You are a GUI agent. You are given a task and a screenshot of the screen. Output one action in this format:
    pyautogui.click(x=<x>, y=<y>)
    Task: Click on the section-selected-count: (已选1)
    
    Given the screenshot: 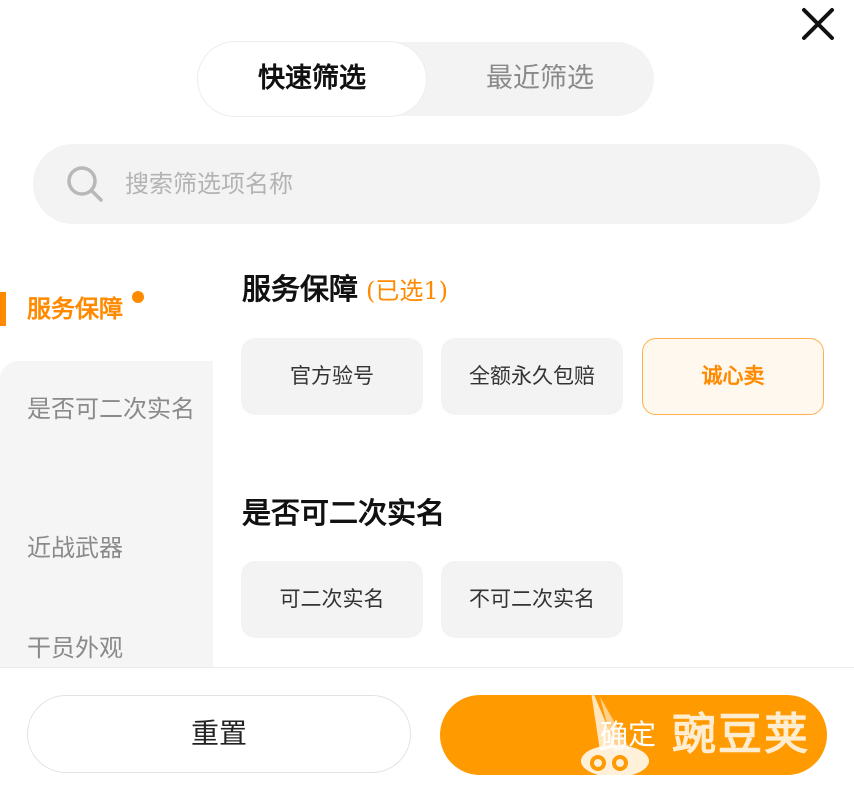 What is the action you would take?
    pyautogui.click(x=407, y=291)
    